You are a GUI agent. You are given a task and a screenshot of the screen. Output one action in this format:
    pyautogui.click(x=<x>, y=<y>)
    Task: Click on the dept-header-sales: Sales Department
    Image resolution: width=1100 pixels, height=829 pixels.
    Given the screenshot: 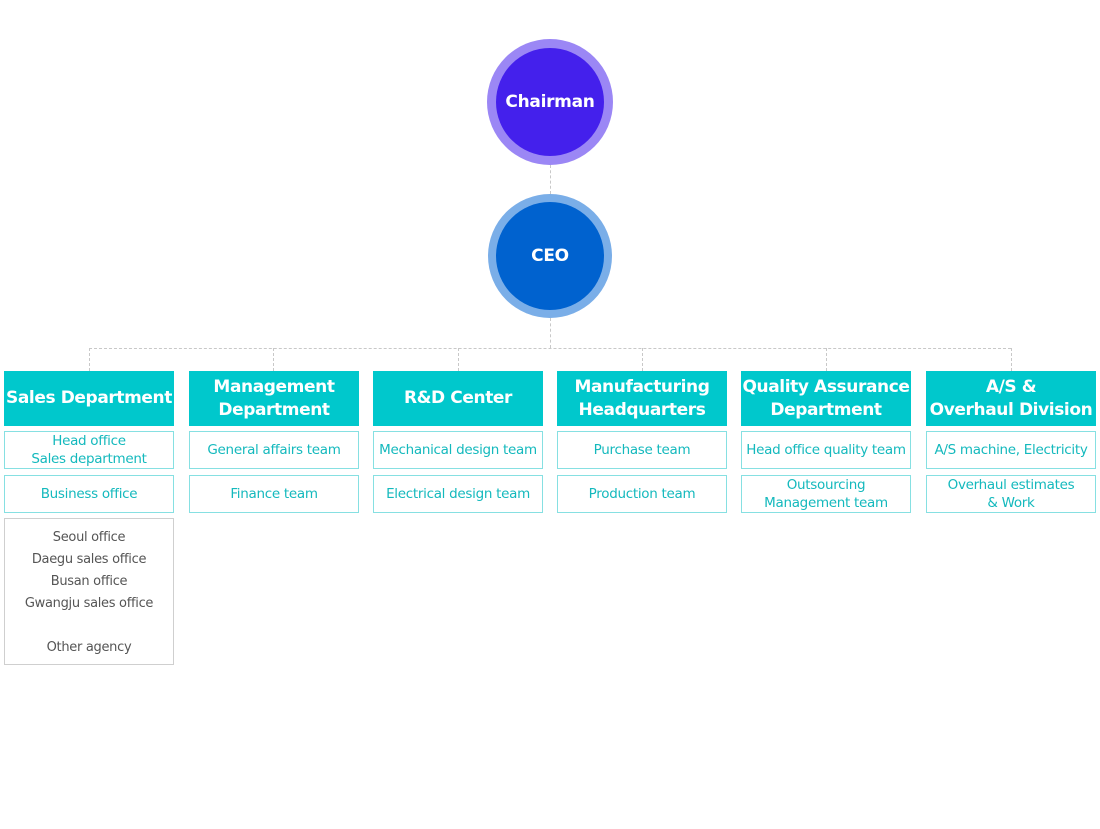 What is the action you would take?
    pyautogui.click(x=89, y=398)
    